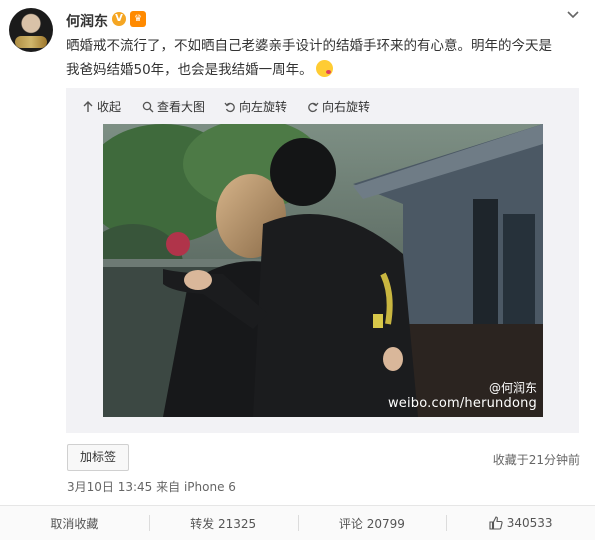 The width and height of the screenshot is (595, 540). Describe the element at coordinates (229, 107) in the screenshot. I see `rotate-left-icon` at that location.